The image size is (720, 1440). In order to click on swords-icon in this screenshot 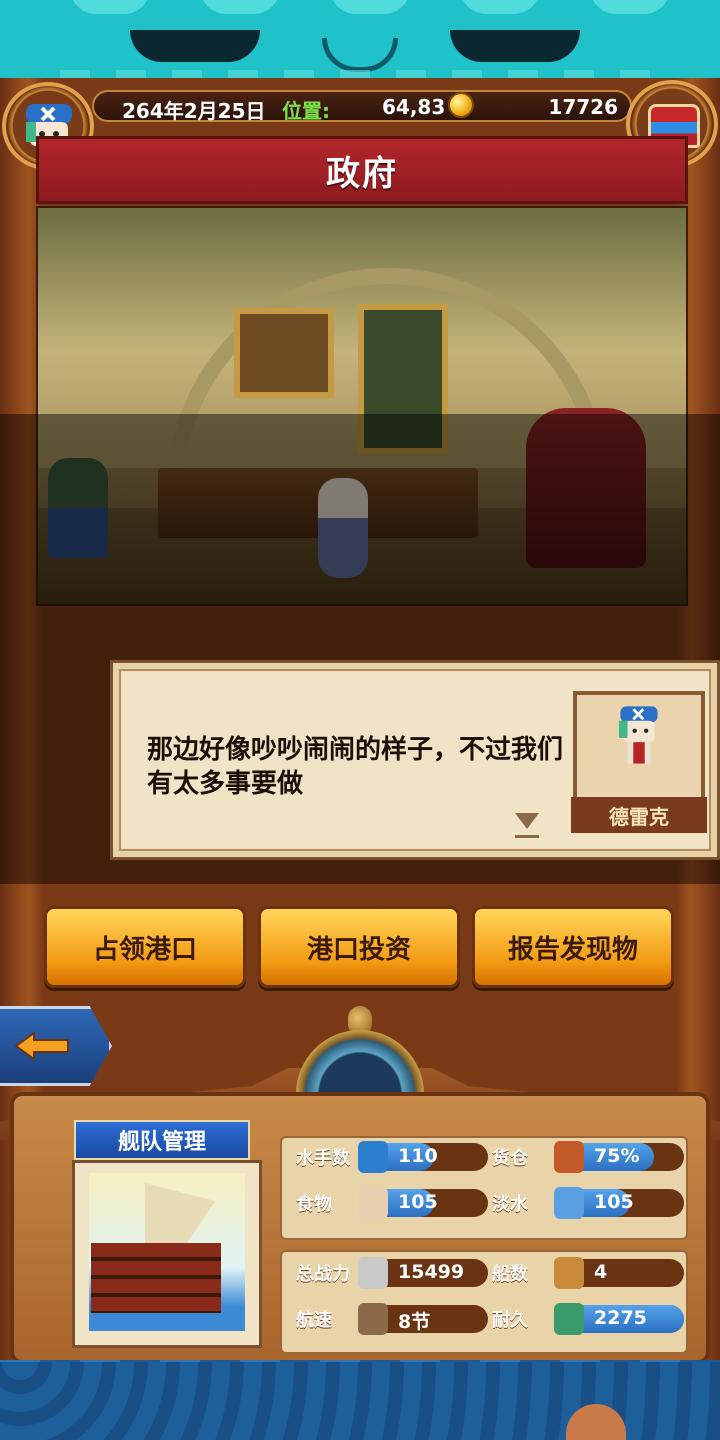, I will do `click(373, 1273)`.